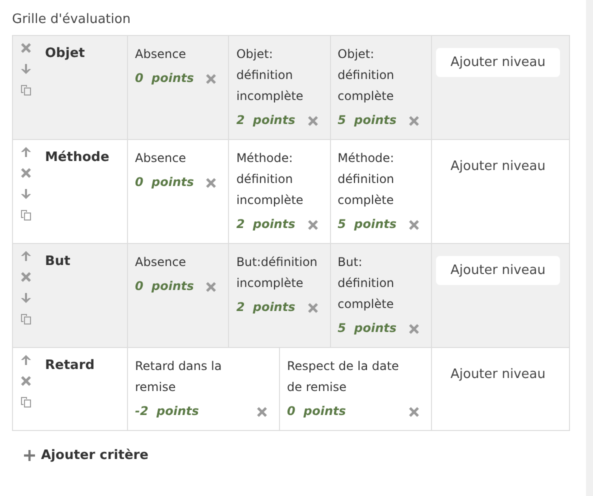  I want to click on criterion-name: Méthode, so click(83, 191).